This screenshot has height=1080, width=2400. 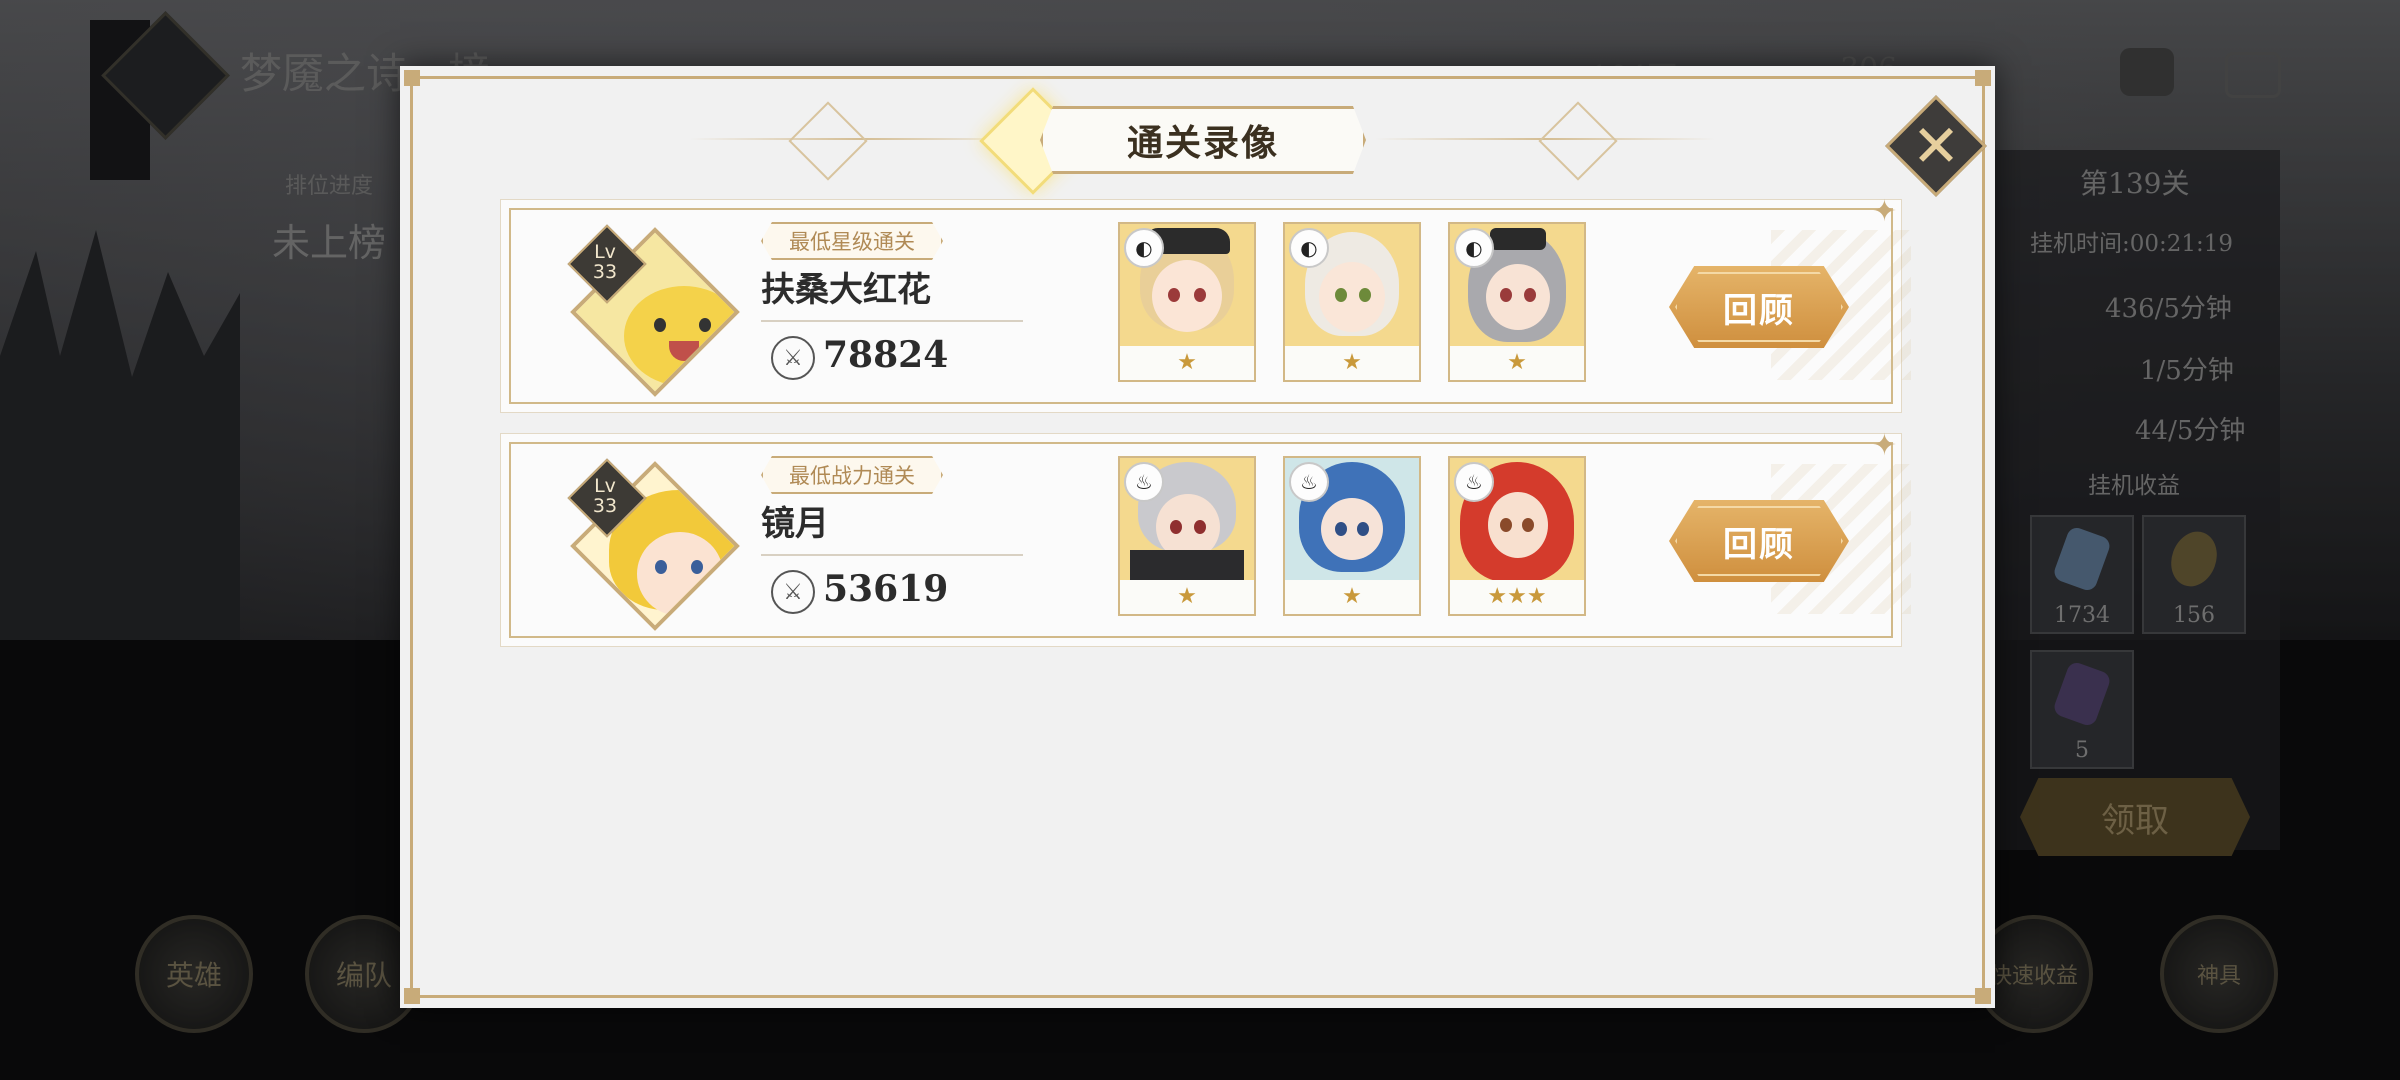 What do you see at coordinates (1517, 597) in the screenshot?
I see `hero-stars: ★★★` at bounding box center [1517, 597].